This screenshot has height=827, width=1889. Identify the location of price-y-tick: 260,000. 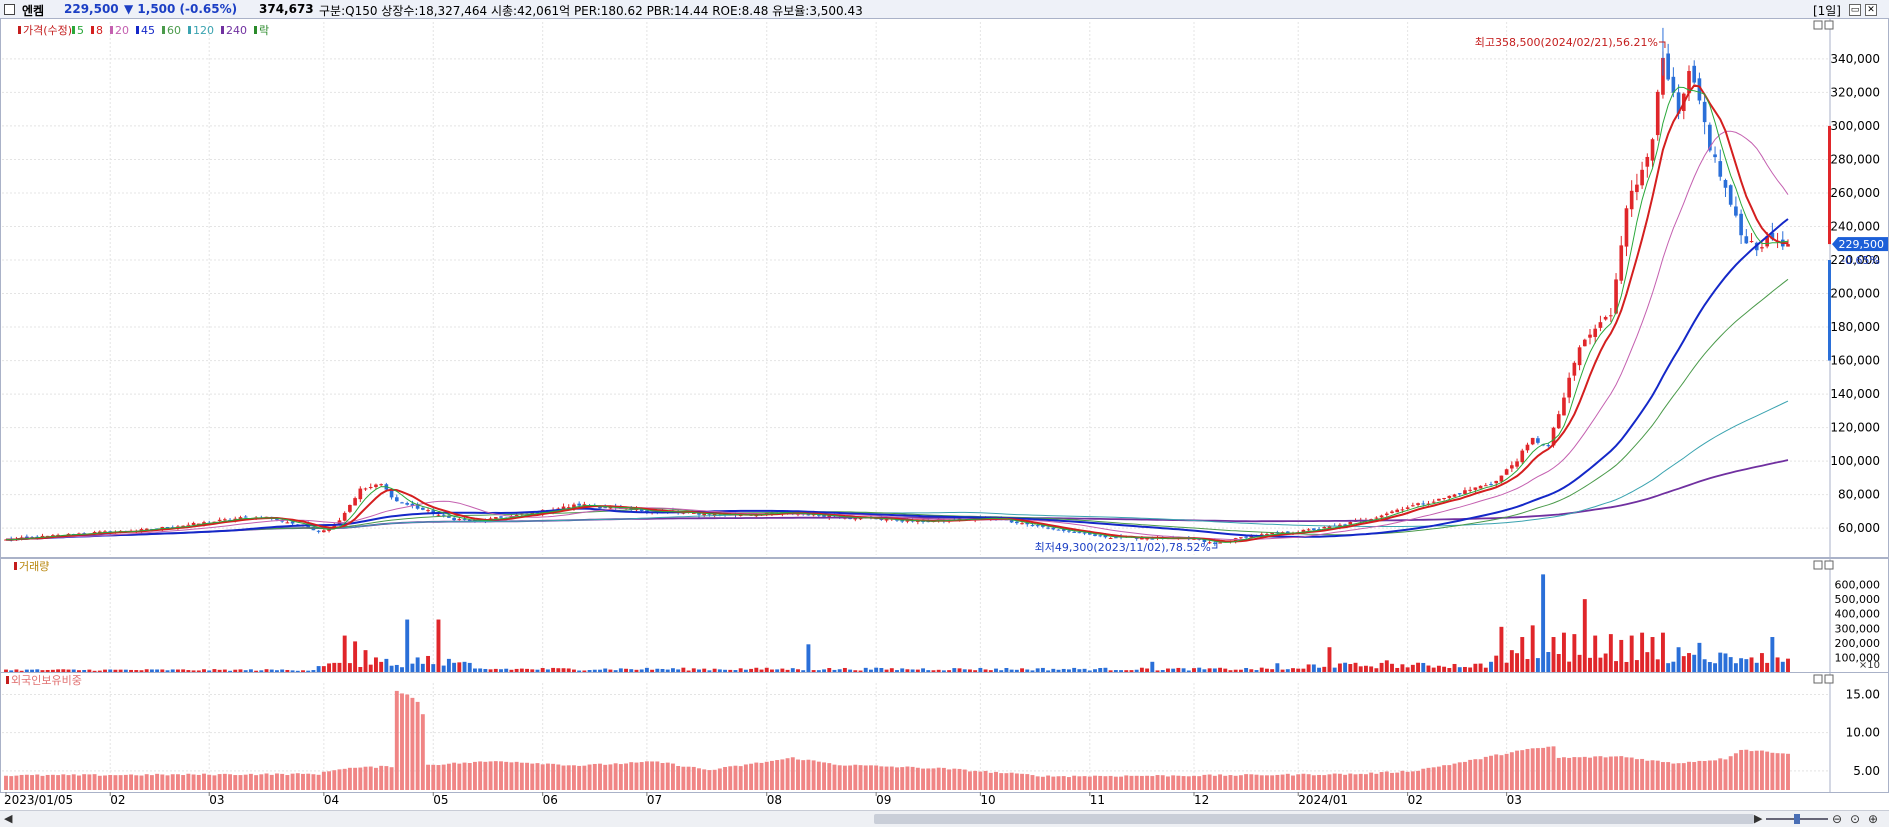
(1855, 193).